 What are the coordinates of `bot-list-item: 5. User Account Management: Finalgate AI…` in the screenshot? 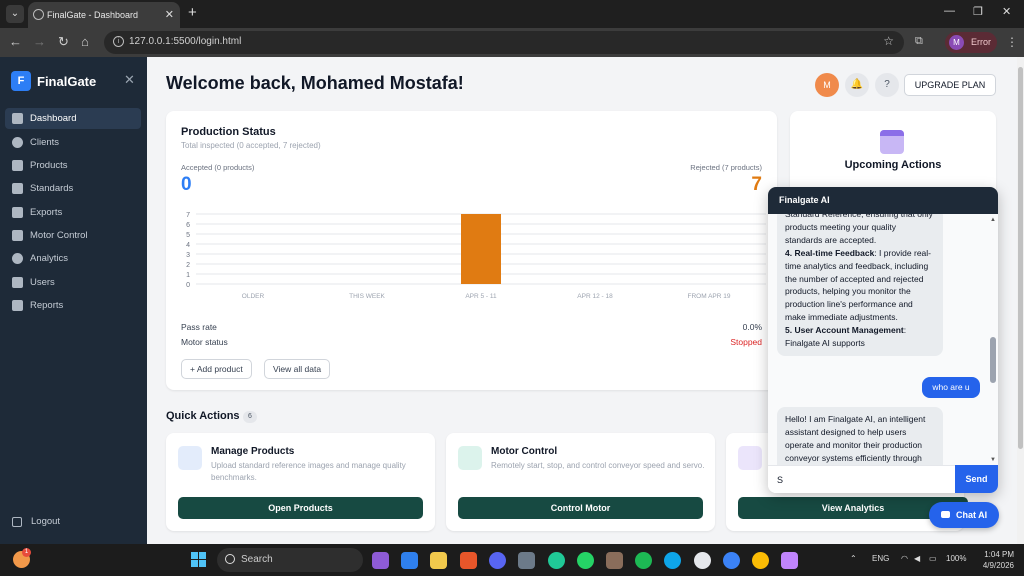 It's located at (860, 337).